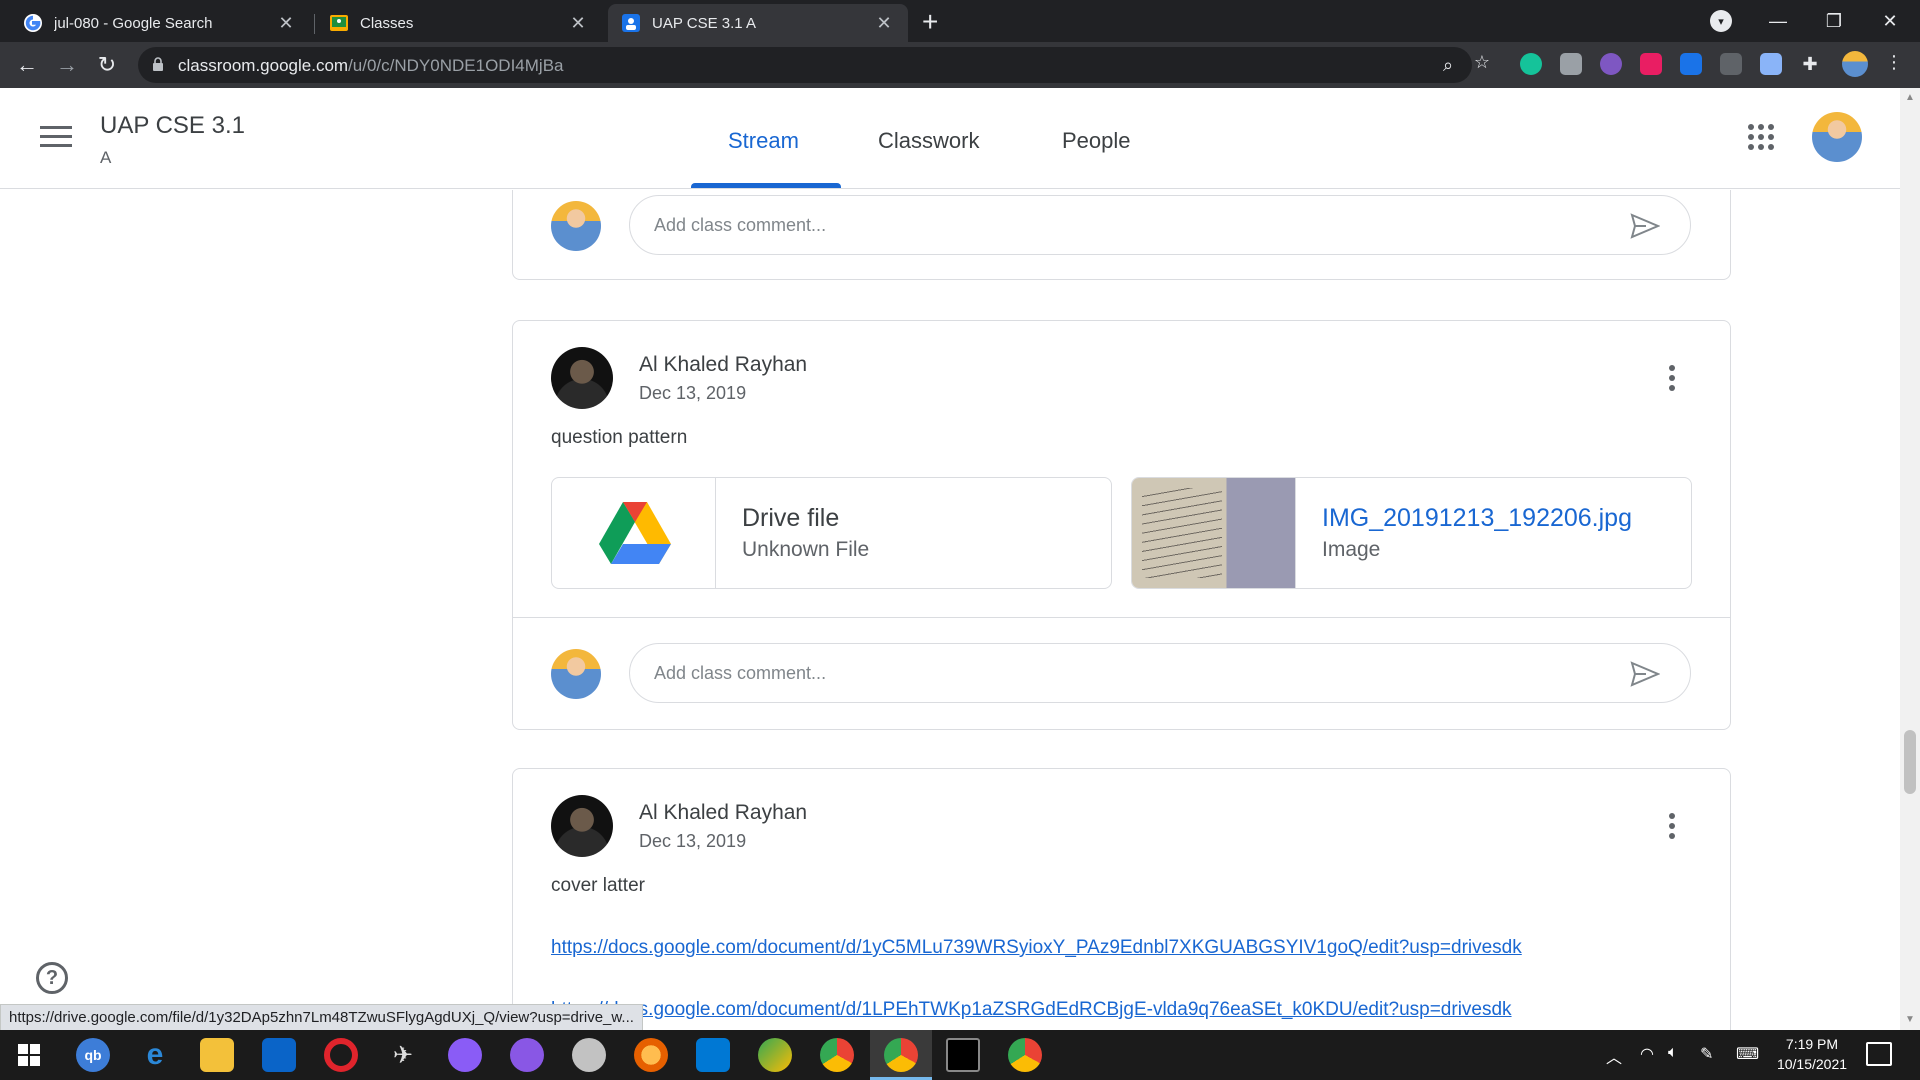 The width and height of the screenshot is (1920, 1080). What do you see at coordinates (1482, 62) in the screenshot?
I see `bookmark-star-icon: ☆` at bounding box center [1482, 62].